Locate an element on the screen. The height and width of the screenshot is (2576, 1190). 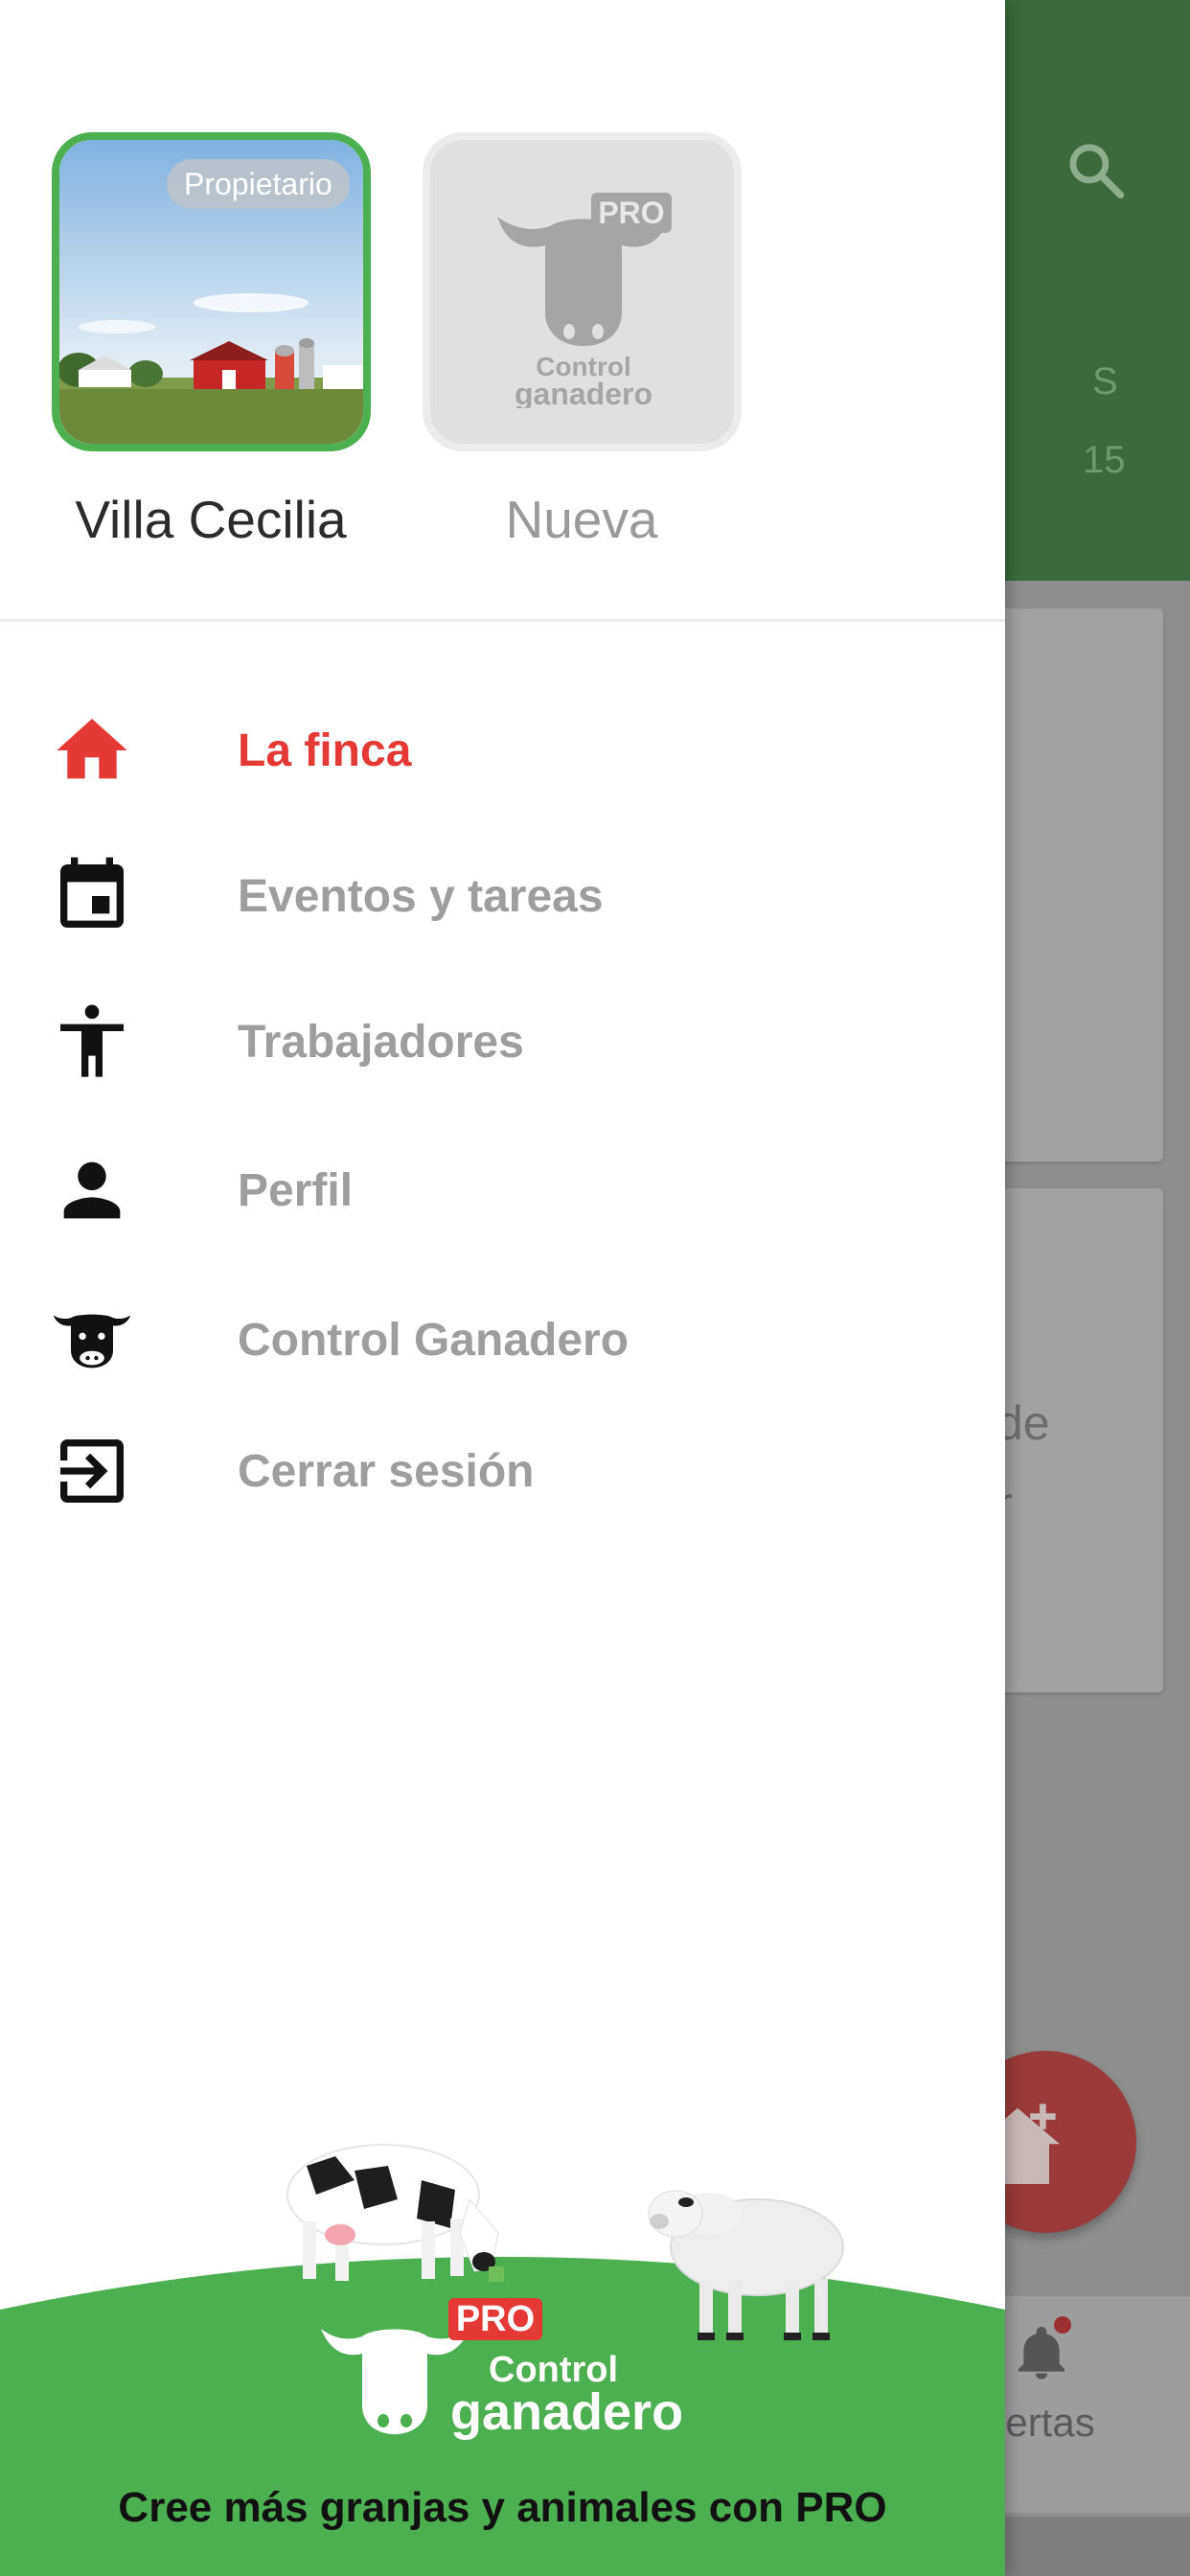
menu-item-label: Cerrar sesión is located at coordinates (387, 1471).